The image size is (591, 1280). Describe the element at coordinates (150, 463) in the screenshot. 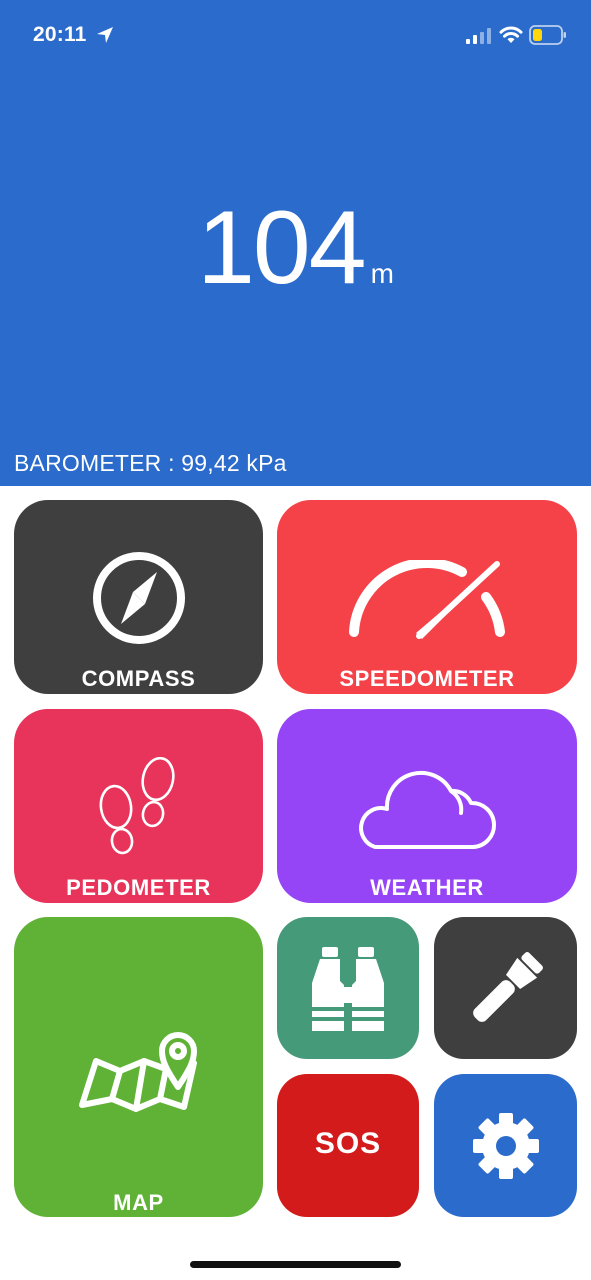

I see `barometer-reading: BAROMETER : 99,42 kPa` at that location.